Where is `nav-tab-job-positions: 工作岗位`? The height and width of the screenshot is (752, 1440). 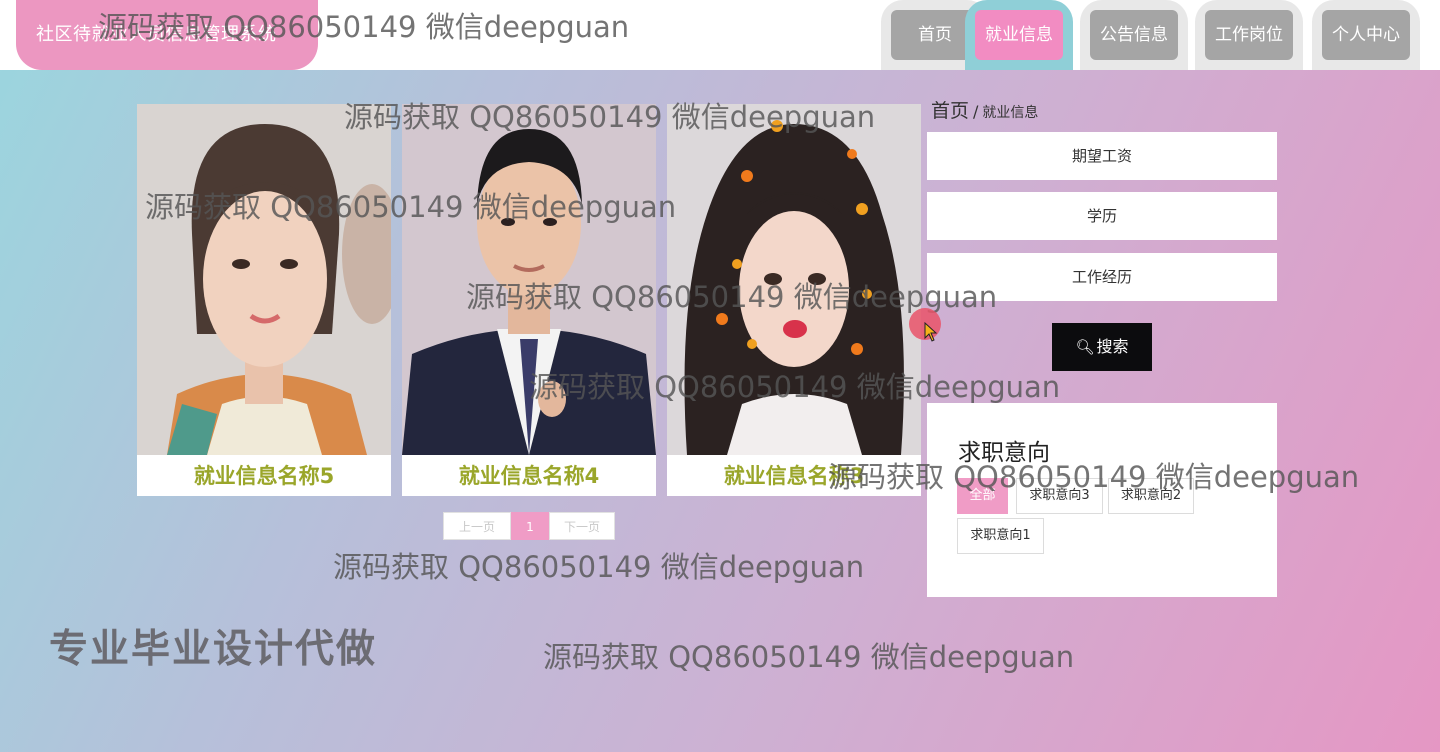 nav-tab-job-positions: 工作岗位 is located at coordinates (1249, 35).